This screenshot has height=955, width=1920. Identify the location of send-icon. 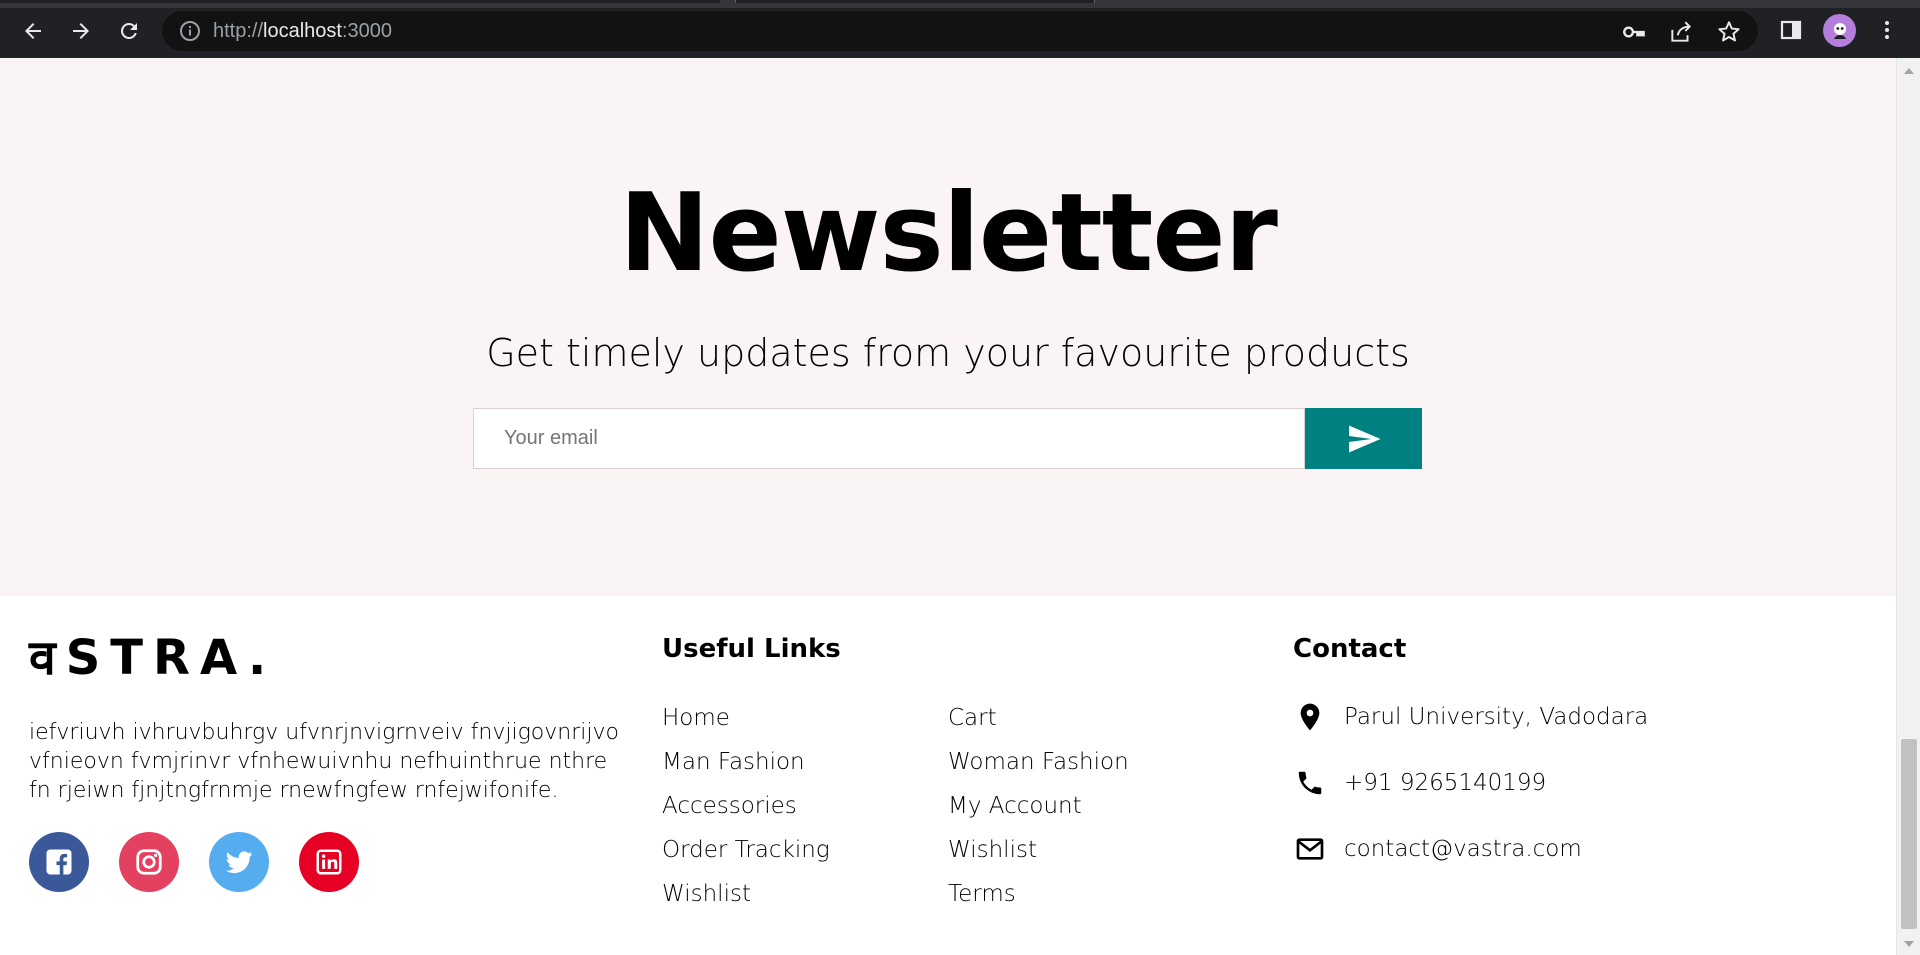
(1364, 438).